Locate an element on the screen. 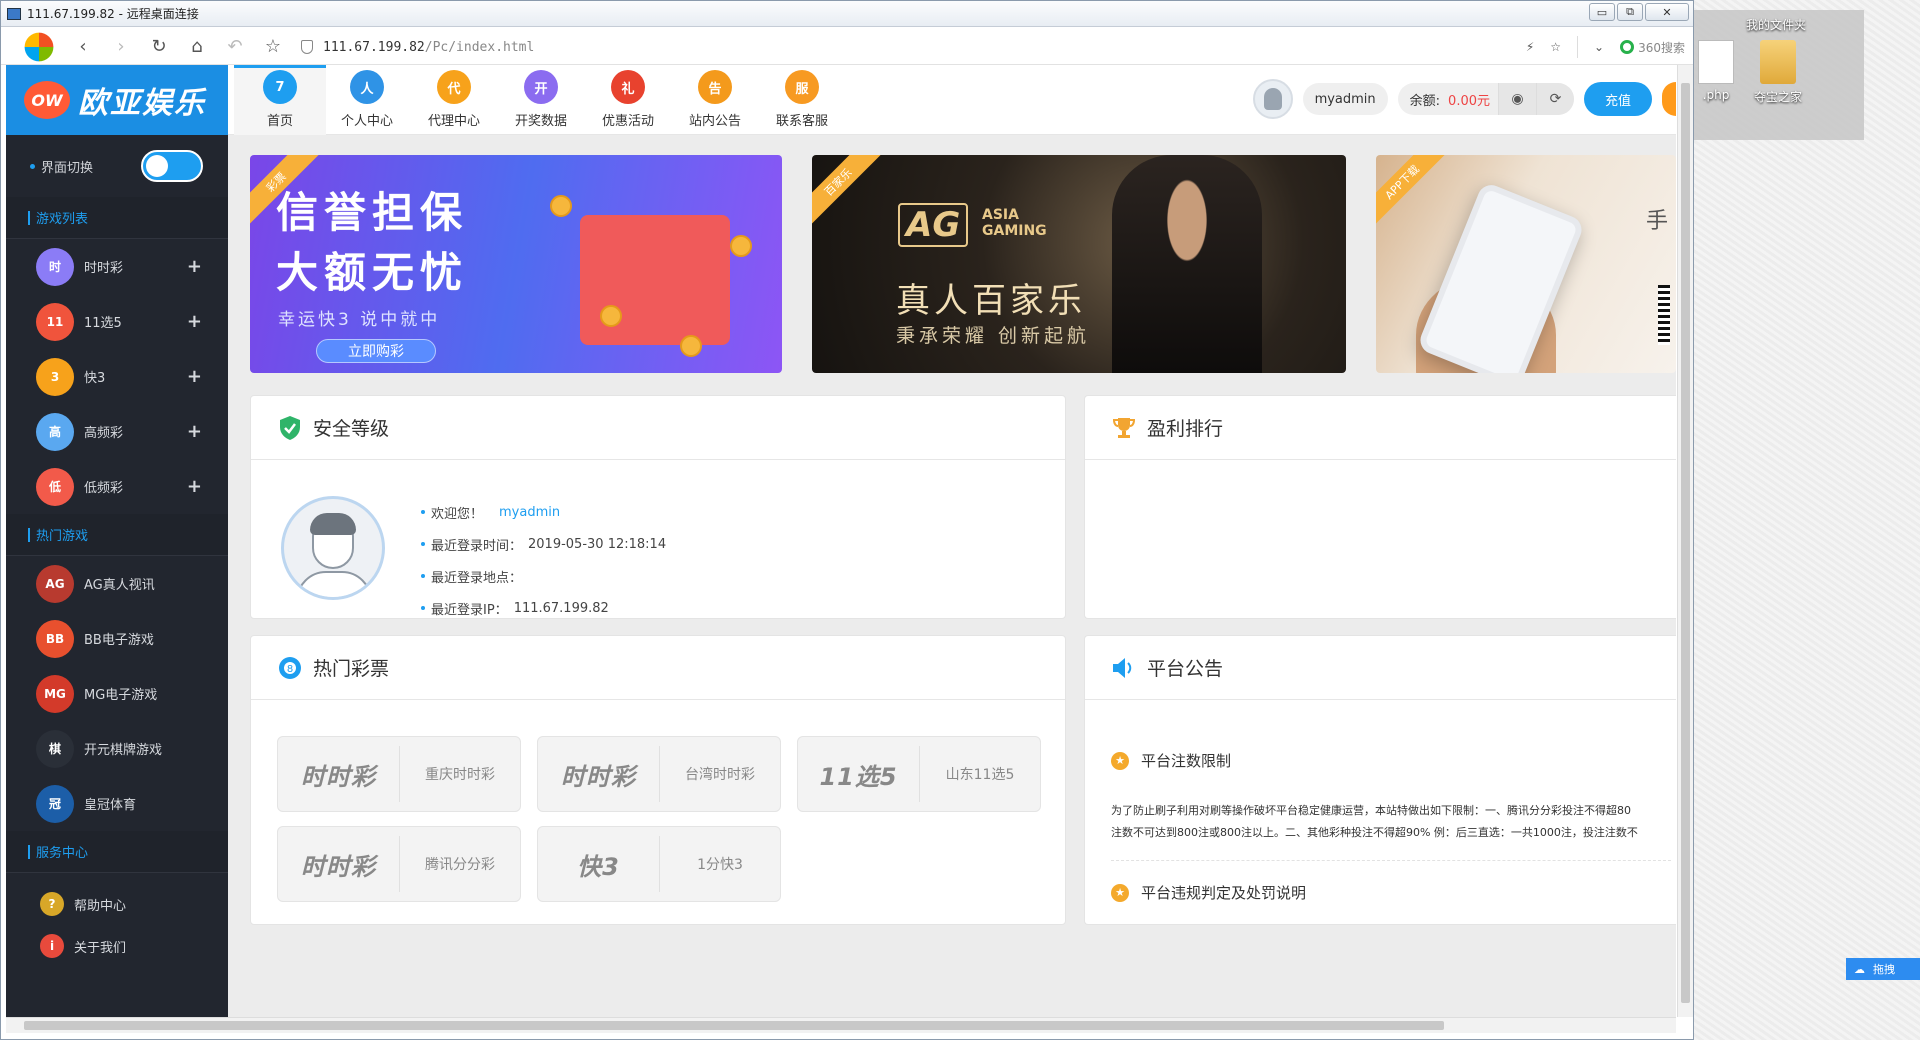 The width and height of the screenshot is (1920, 1040). sidebar-item-label: AG真人视讯 is located at coordinates (119, 585).